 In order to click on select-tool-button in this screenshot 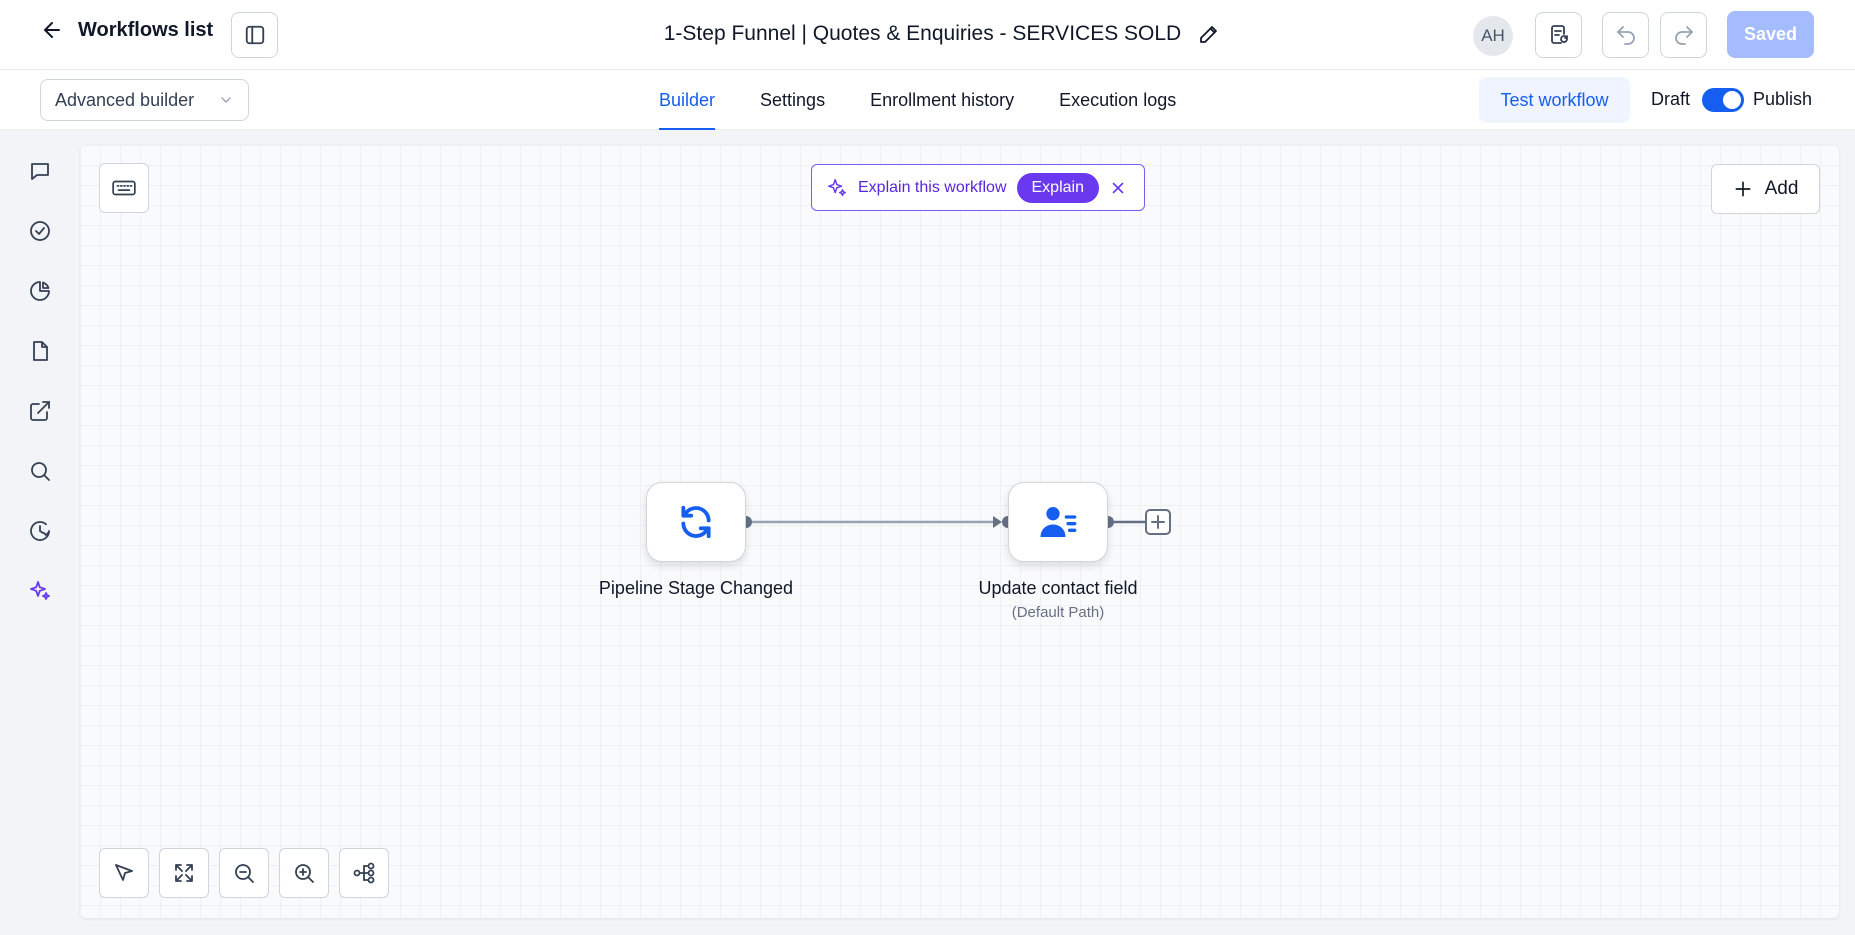, I will do `click(124, 873)`.